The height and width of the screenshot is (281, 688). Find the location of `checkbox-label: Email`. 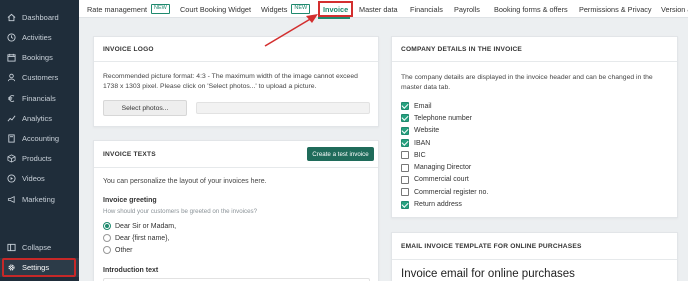

checkbox-label: Email is located at coordinates (423, 106).